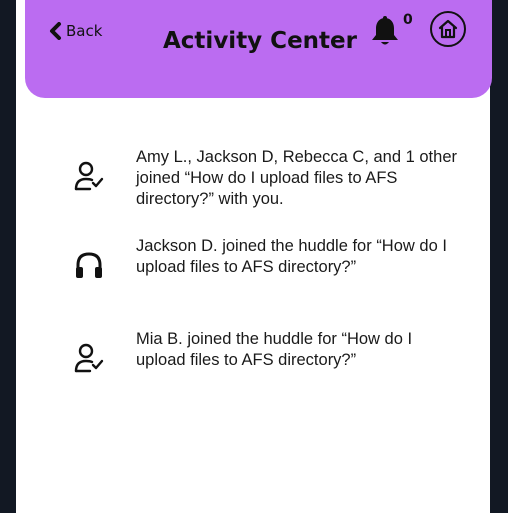 Image resolution: width=508 pixels, height=513 pixels. Describe the element at coordinates (55, 31) in the screenshot. I see `chevron-left-icon` at that location.